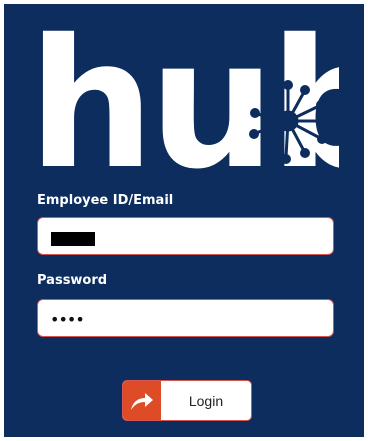  Describe the element at coordinates (73, 239) in the screenshot. I see `redacted-value` at that location.